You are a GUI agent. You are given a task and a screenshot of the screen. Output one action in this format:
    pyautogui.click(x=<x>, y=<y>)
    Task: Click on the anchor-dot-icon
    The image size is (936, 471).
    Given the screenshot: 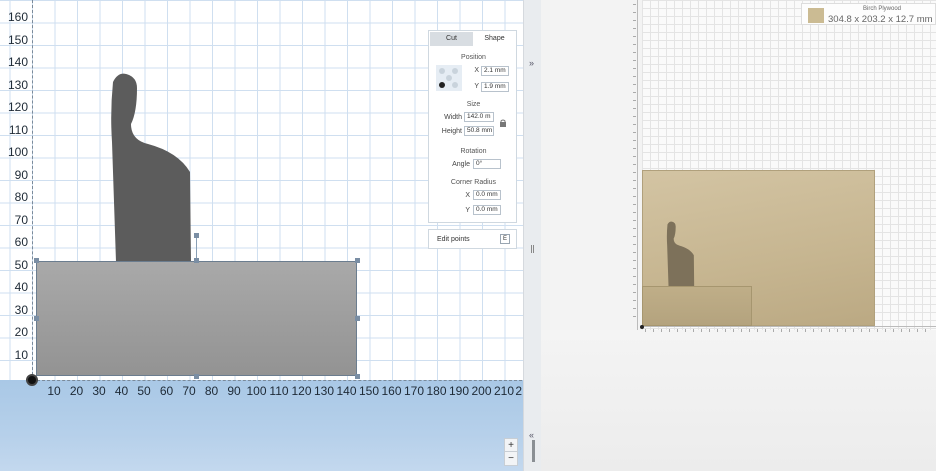 What is the action you would take?
    pyautogui.click(x=449, y=78)
    